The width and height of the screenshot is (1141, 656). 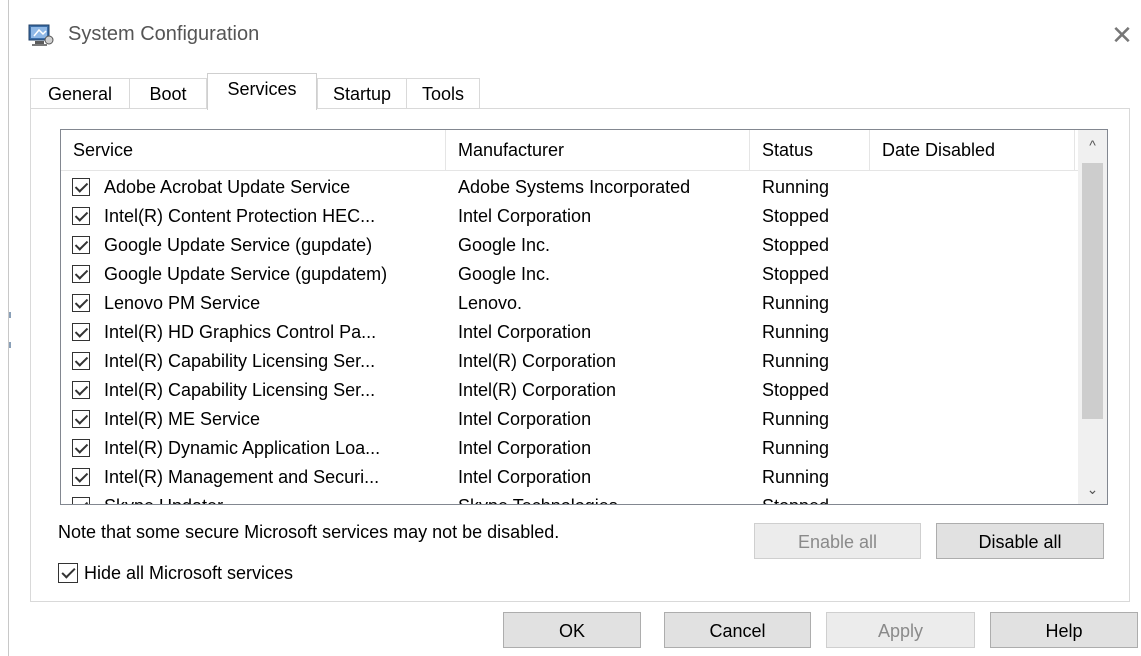 What do you see at coordinates (443, 93) in the screenshot?
I see `tab-tools: Tools` at bounding box center [443, 93].